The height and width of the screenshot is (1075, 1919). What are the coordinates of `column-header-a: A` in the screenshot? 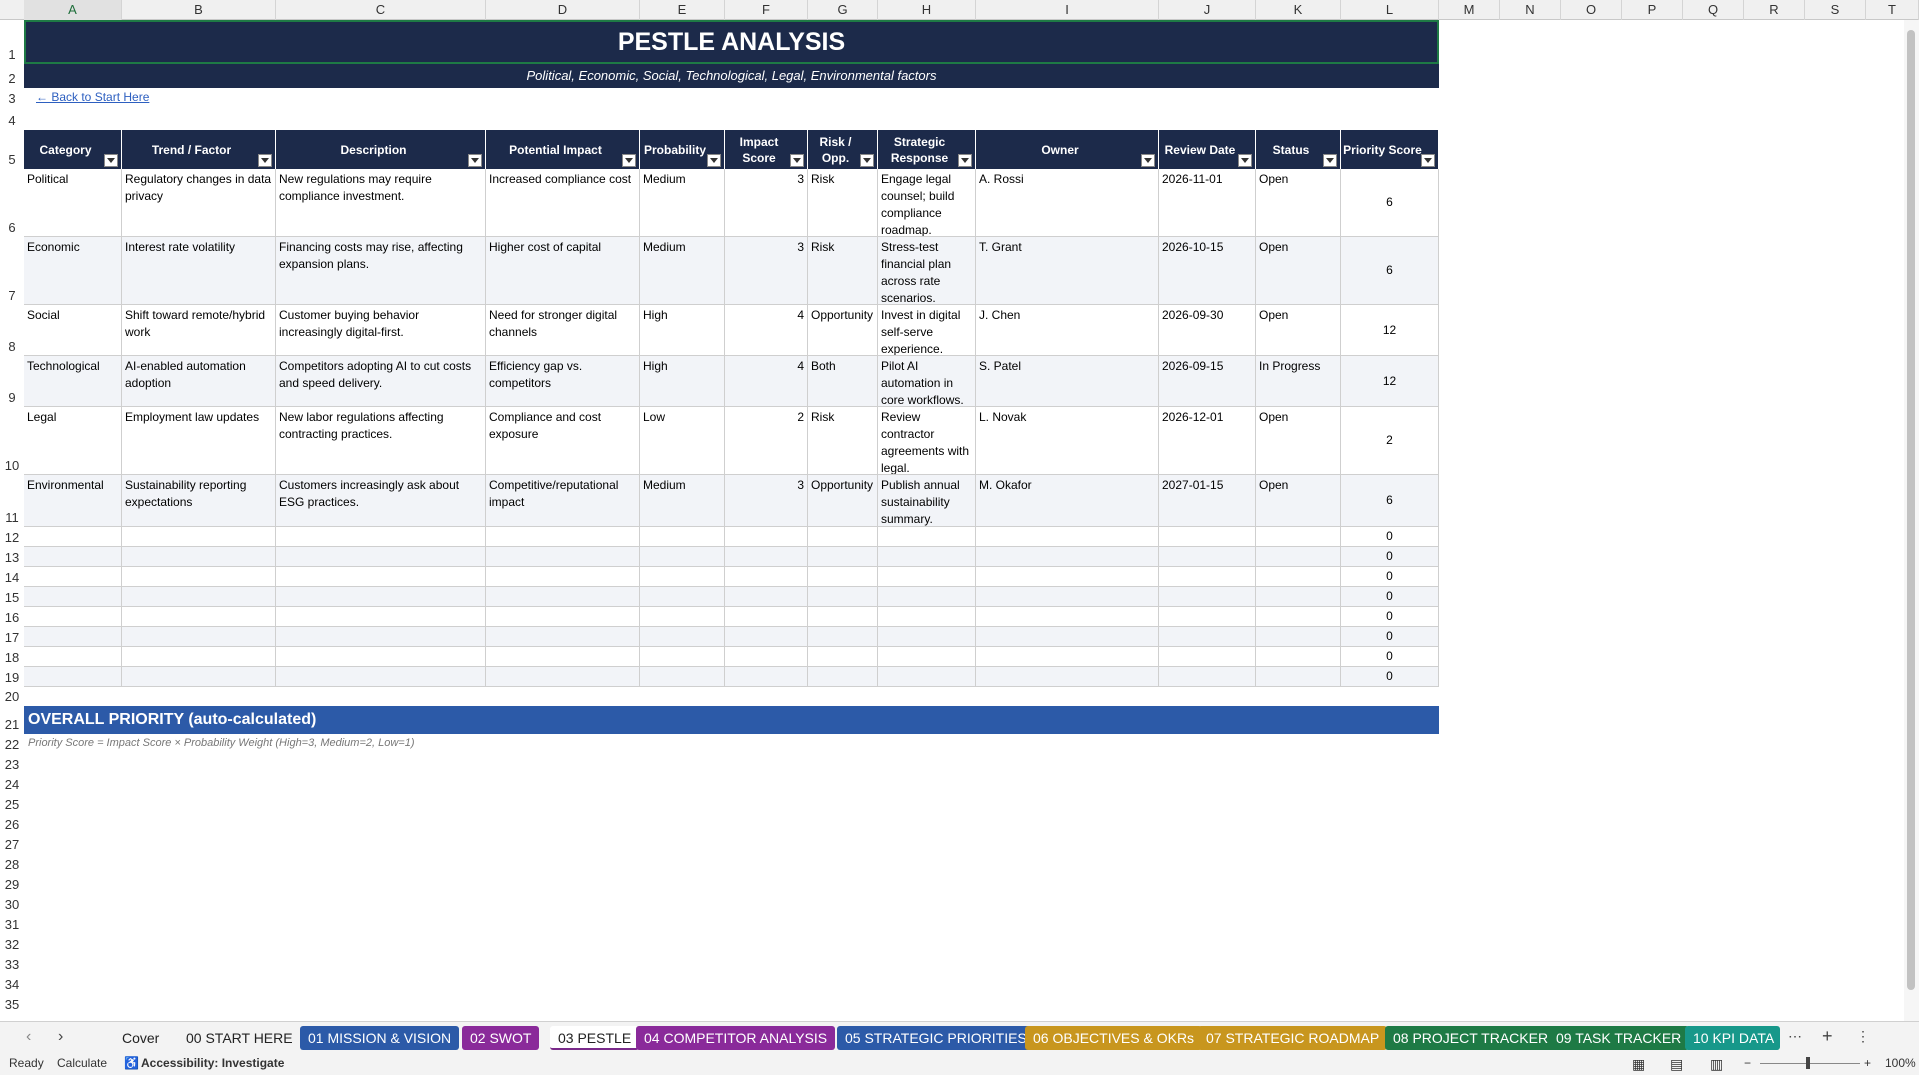 It's located at (73, 10).